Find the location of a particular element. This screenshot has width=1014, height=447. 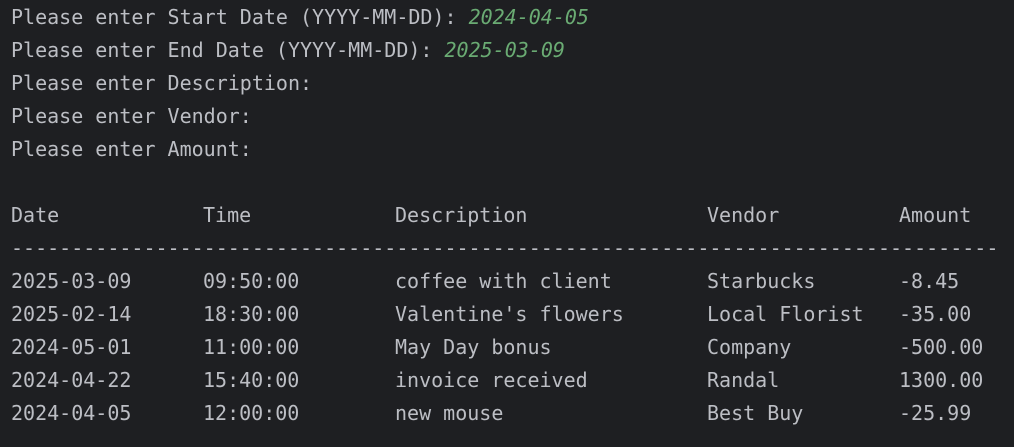

cell-description: new mouse is located at coordinates (449, 413).